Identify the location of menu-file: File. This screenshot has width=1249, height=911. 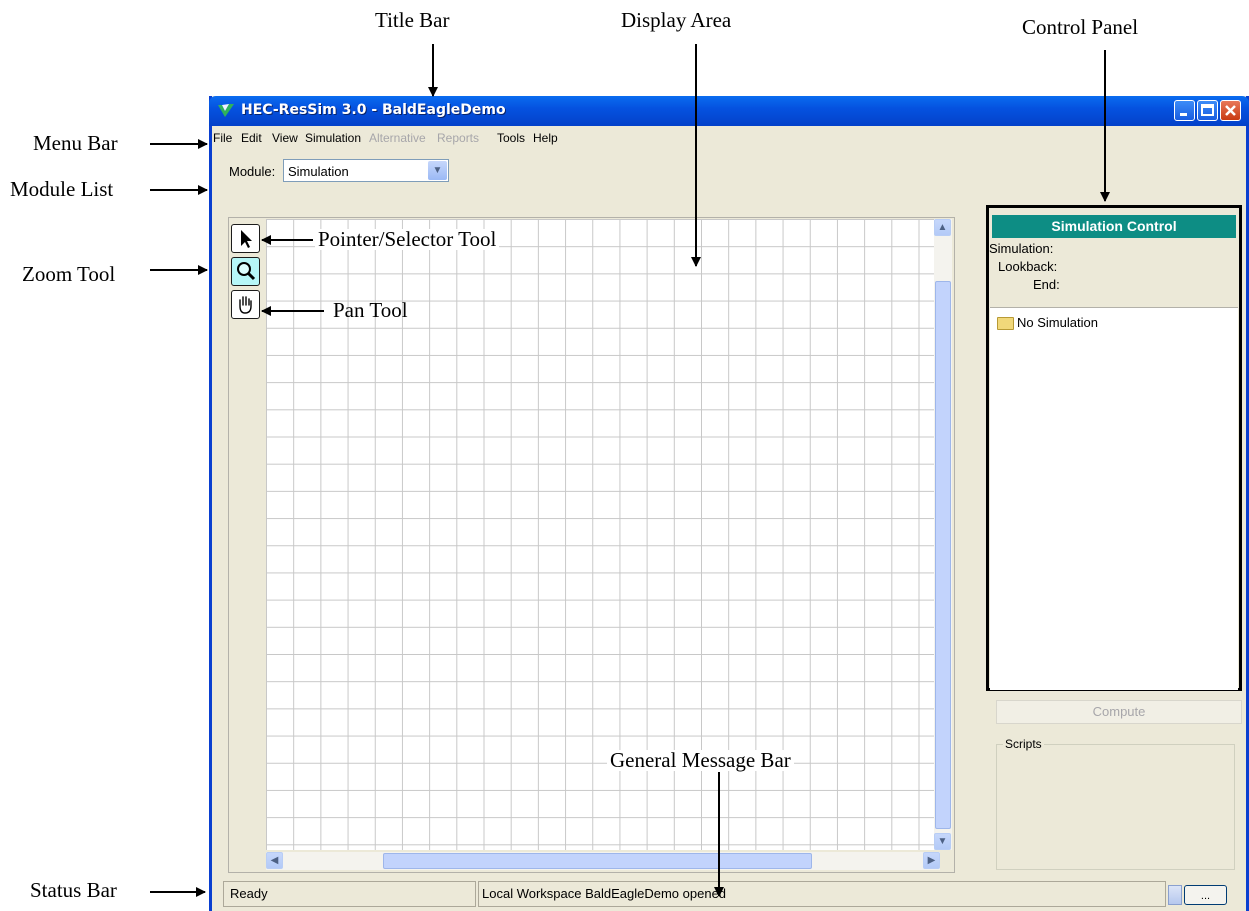
(222, 138).